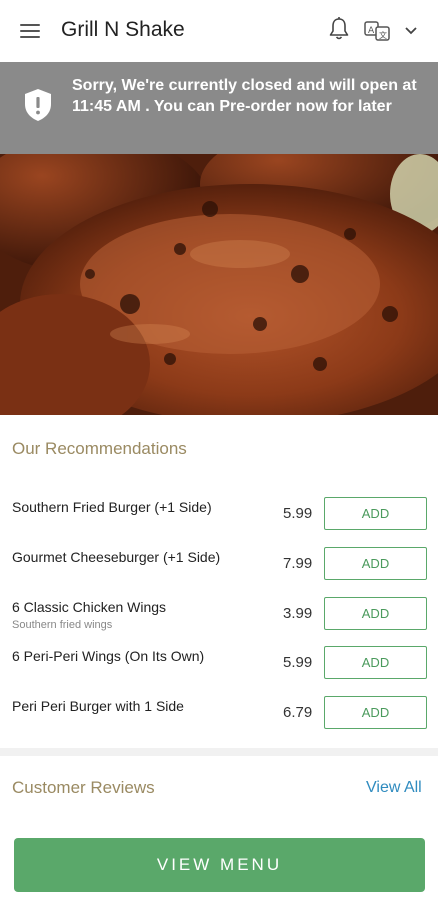 Image resolution: width=438 pixels, height=900 pixels. What do you see at coordinates (89, 607) in the screenshot?
I see `item-name: 6 Classic Chicken Wings` at bounding box center [89, 607].